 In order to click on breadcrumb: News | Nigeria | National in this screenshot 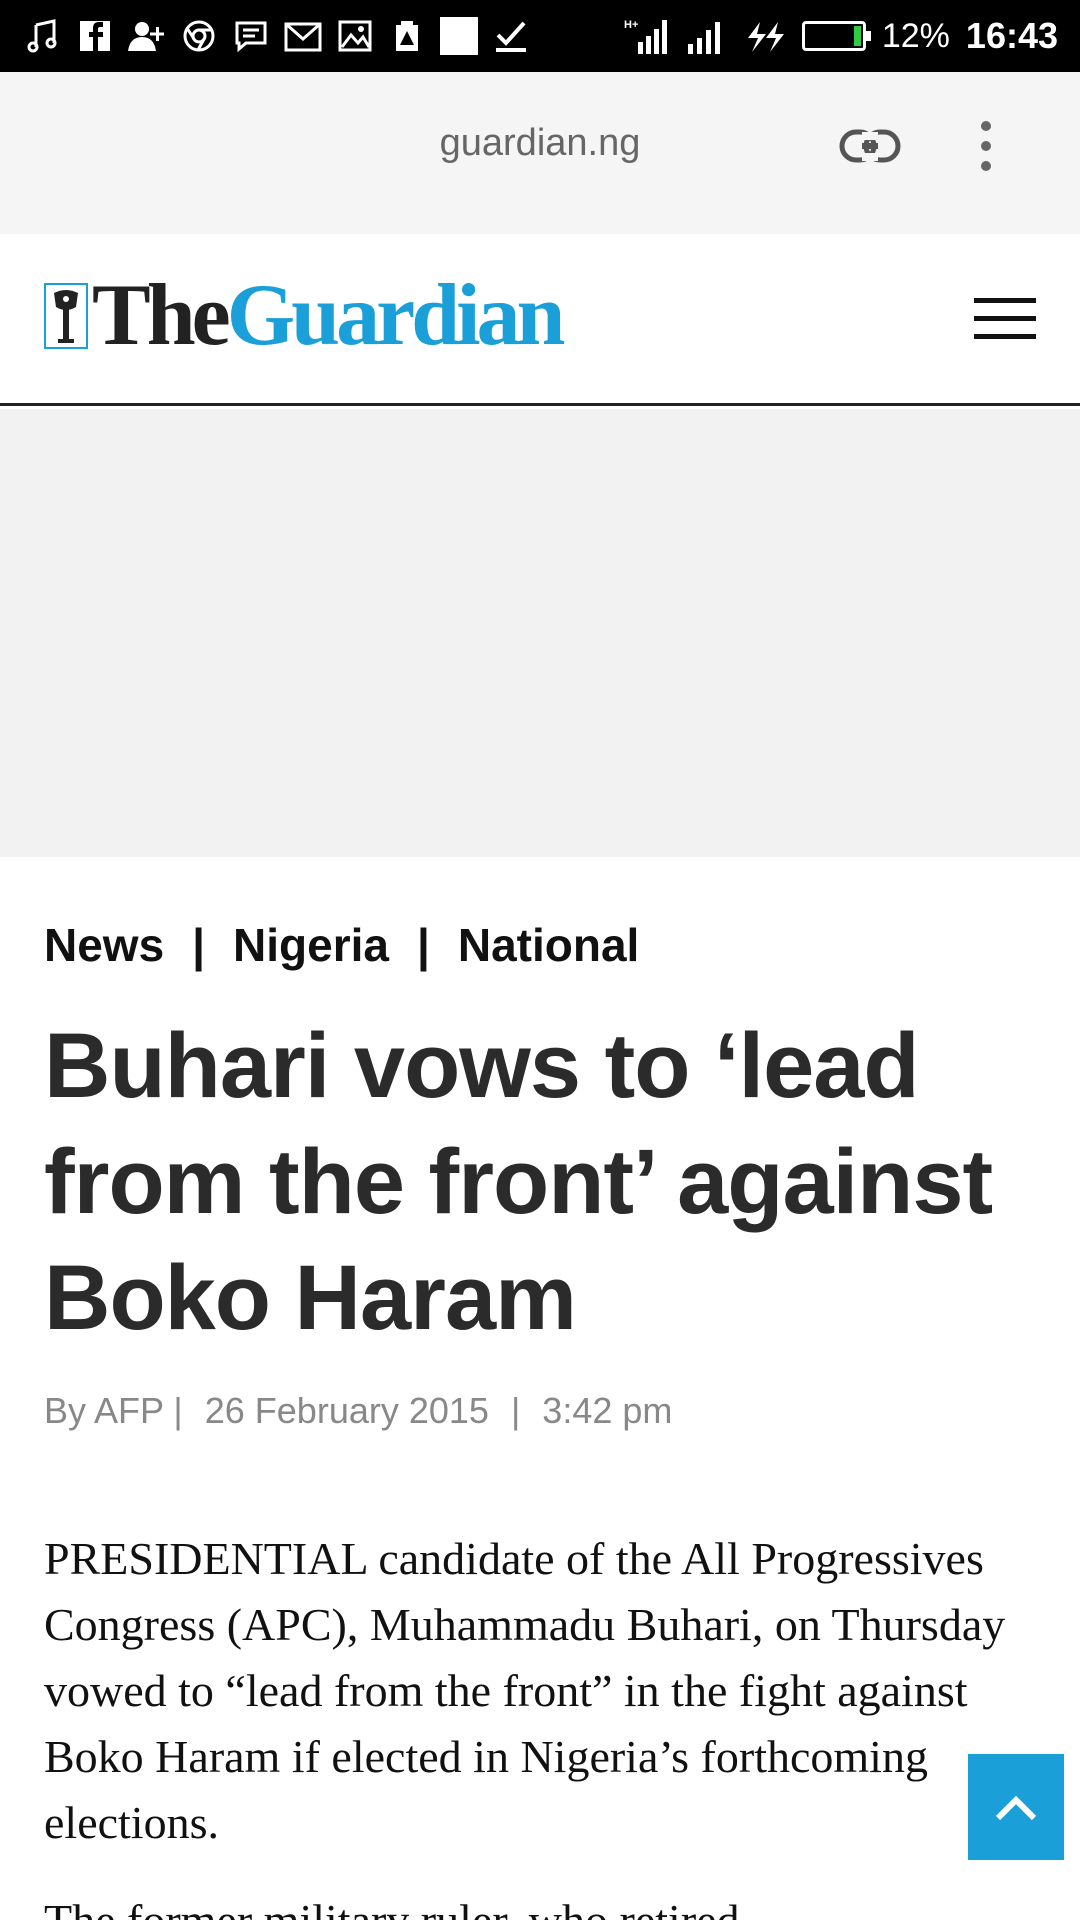, I will do `click(341, 945)`.